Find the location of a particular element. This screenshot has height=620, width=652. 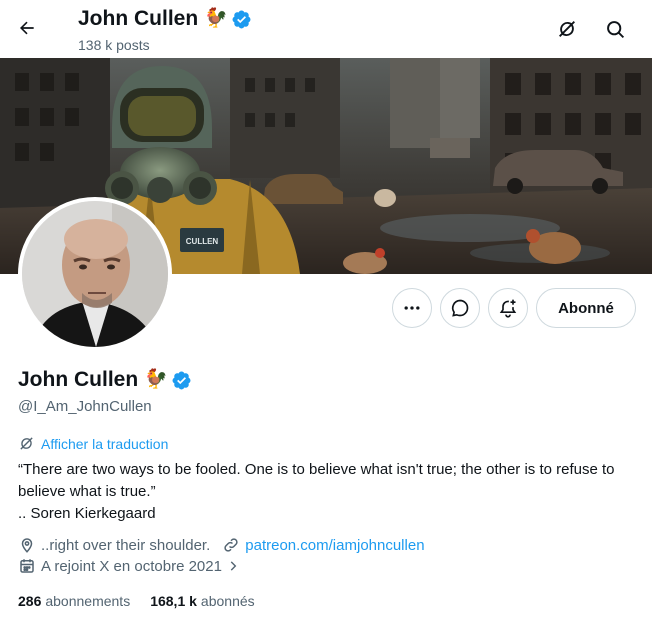

following-button: Abonné is located at coordinates (586, 308).